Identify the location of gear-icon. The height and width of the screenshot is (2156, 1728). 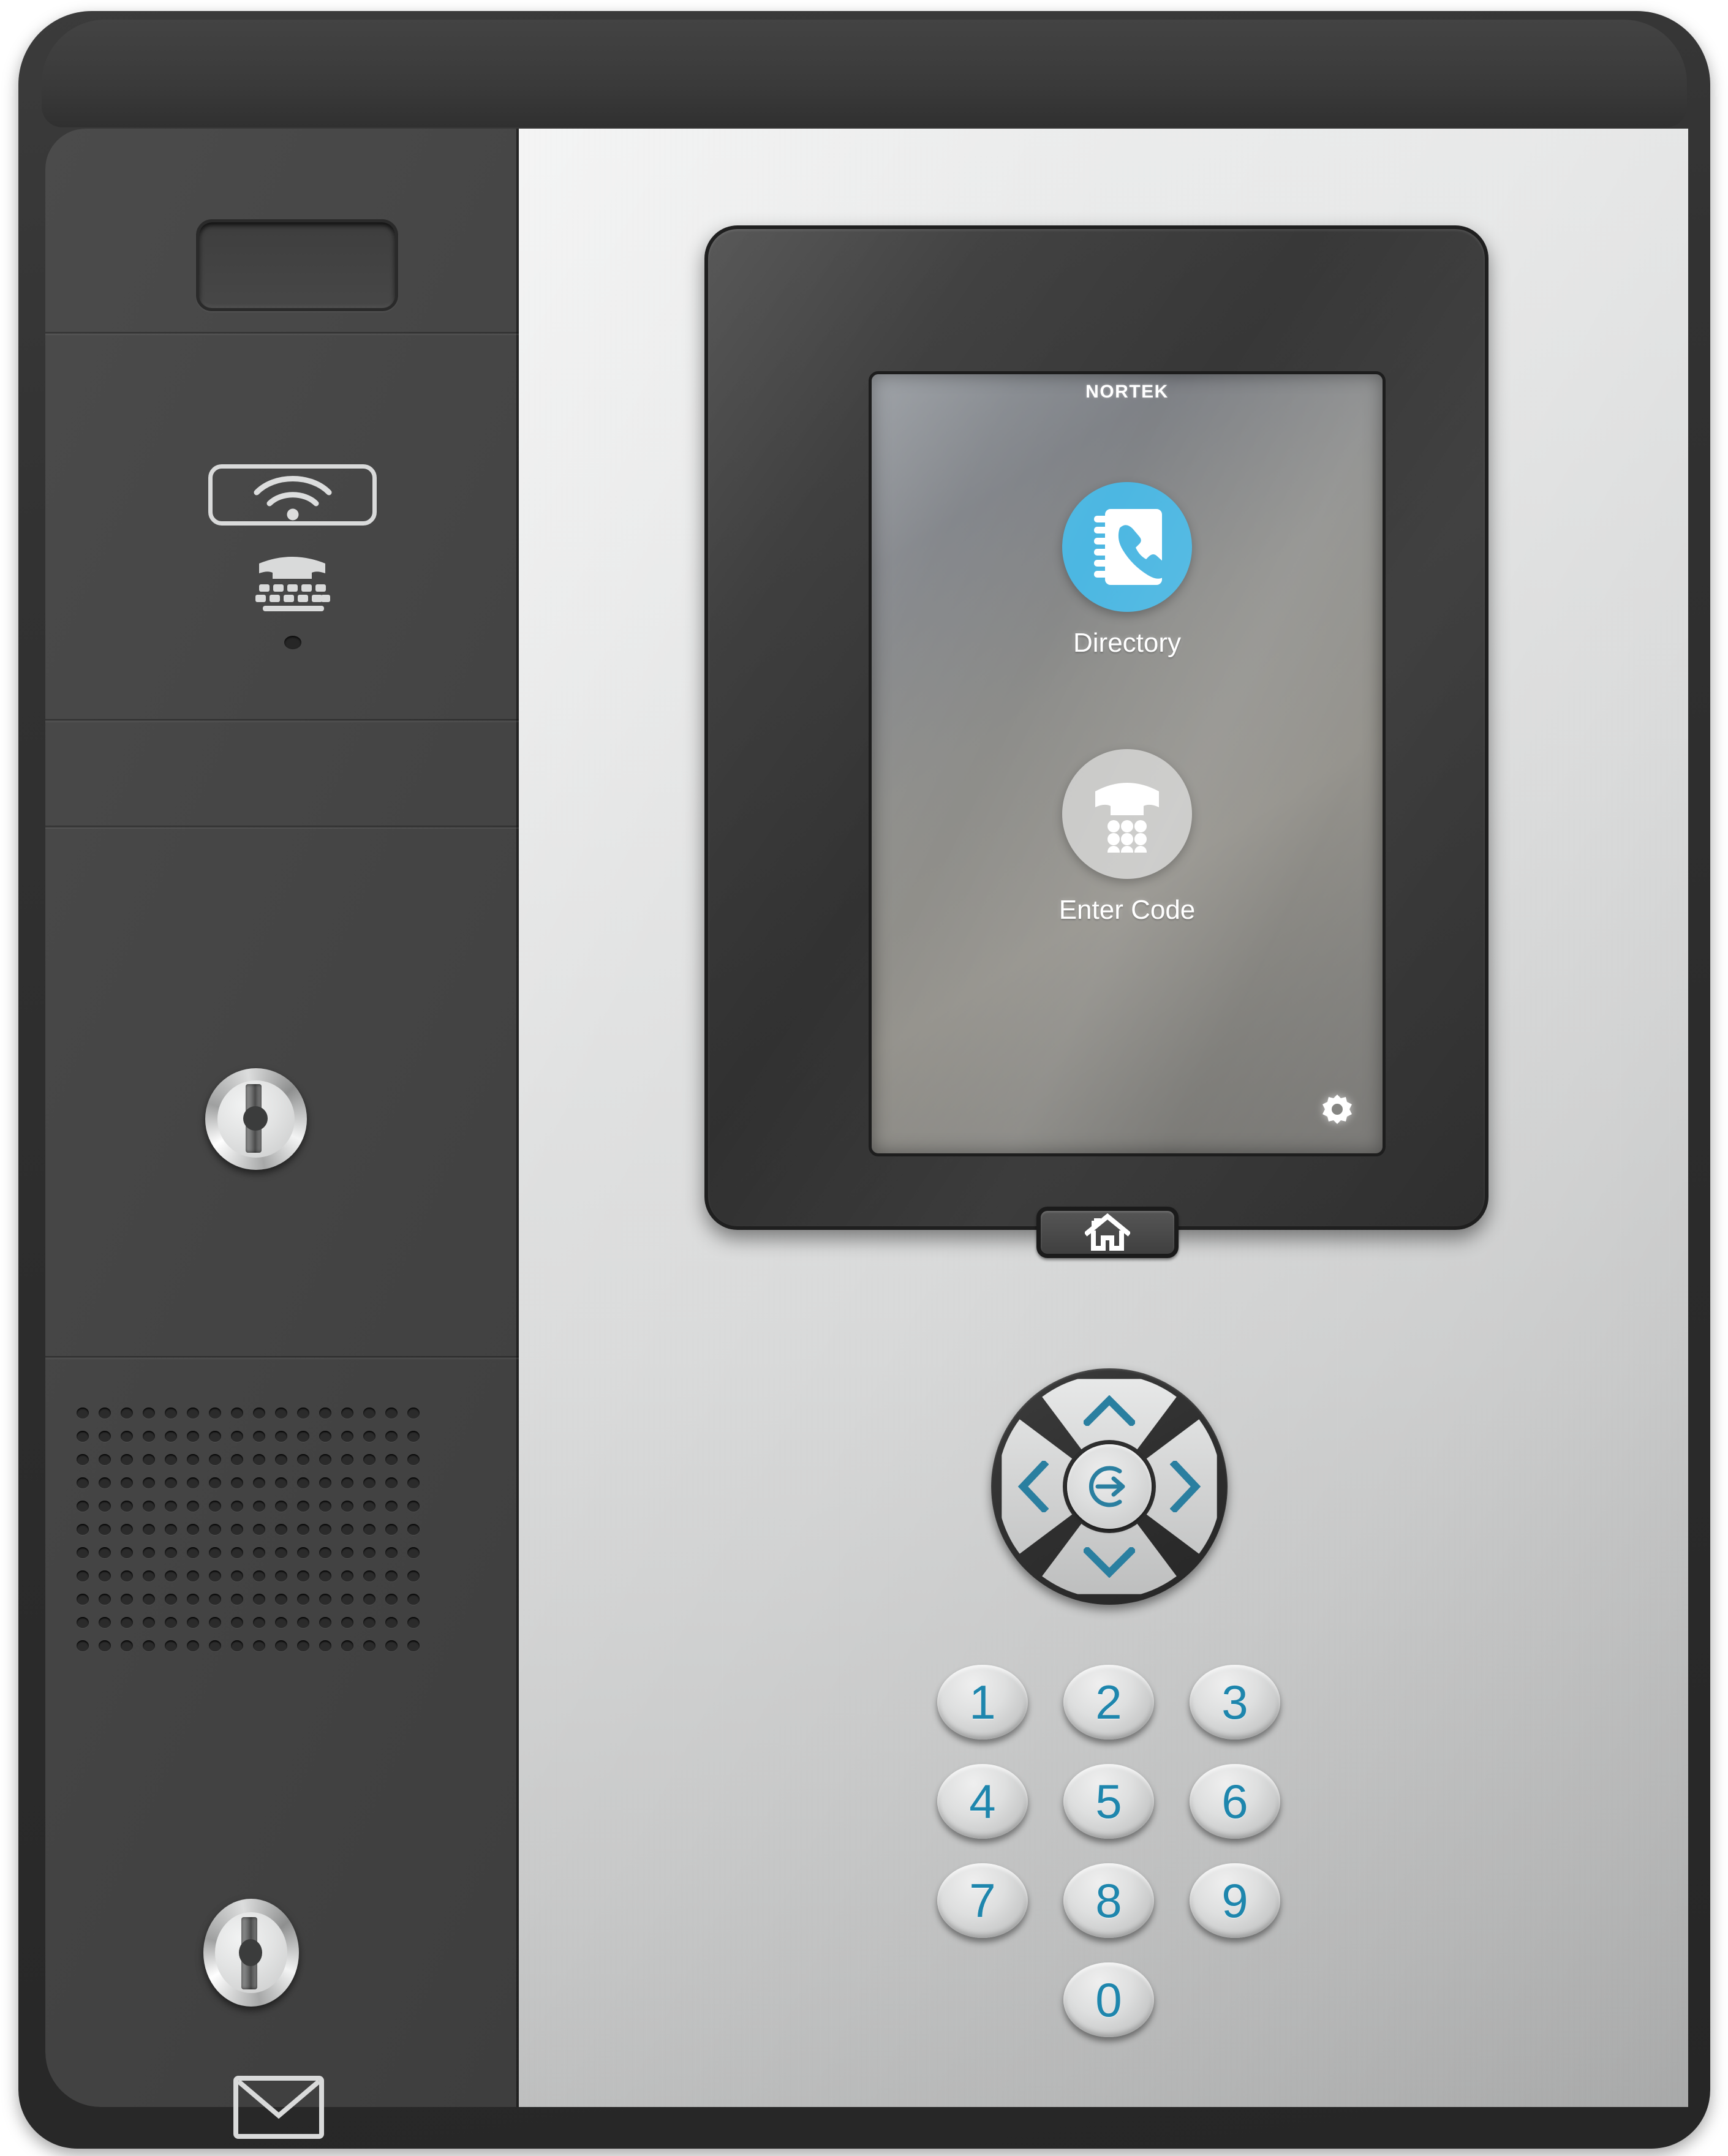
(1337, 1109).